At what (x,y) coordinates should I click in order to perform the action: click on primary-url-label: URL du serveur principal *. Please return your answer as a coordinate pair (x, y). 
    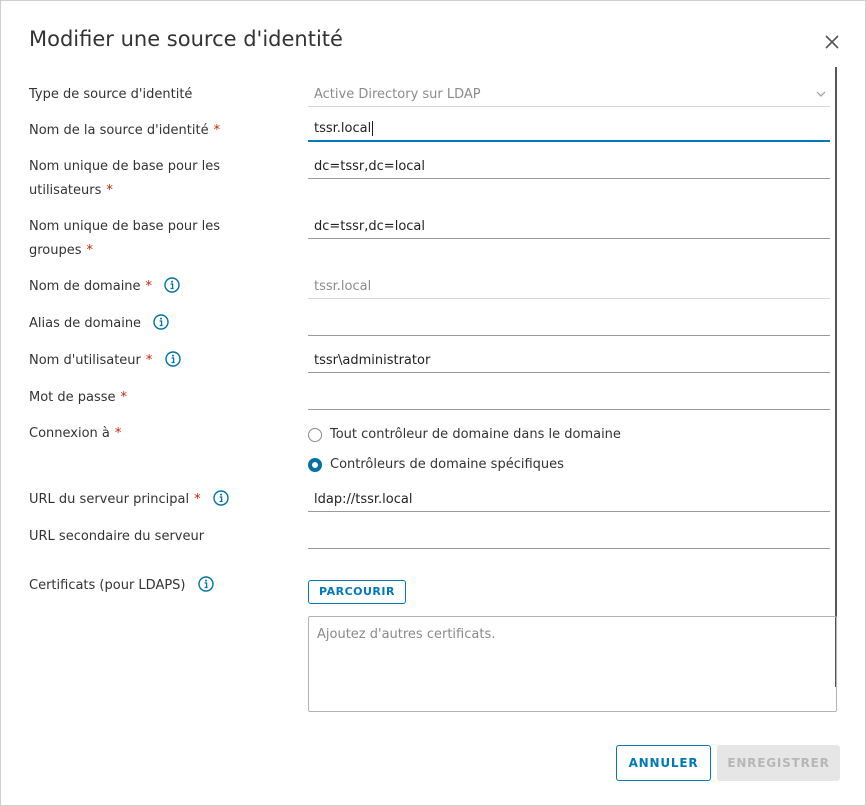
    Looking at the image, I should click on (129, 500).